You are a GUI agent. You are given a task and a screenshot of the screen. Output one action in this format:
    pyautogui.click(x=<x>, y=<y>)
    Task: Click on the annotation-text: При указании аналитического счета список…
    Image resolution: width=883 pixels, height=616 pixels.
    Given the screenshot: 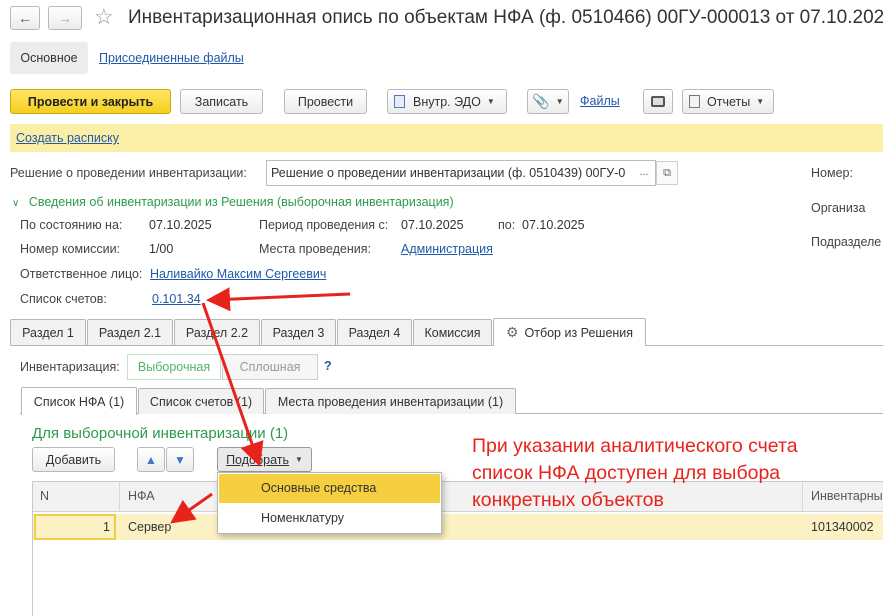 What is the action you would take?
    pyautogui.click(x=635, y=473)
    